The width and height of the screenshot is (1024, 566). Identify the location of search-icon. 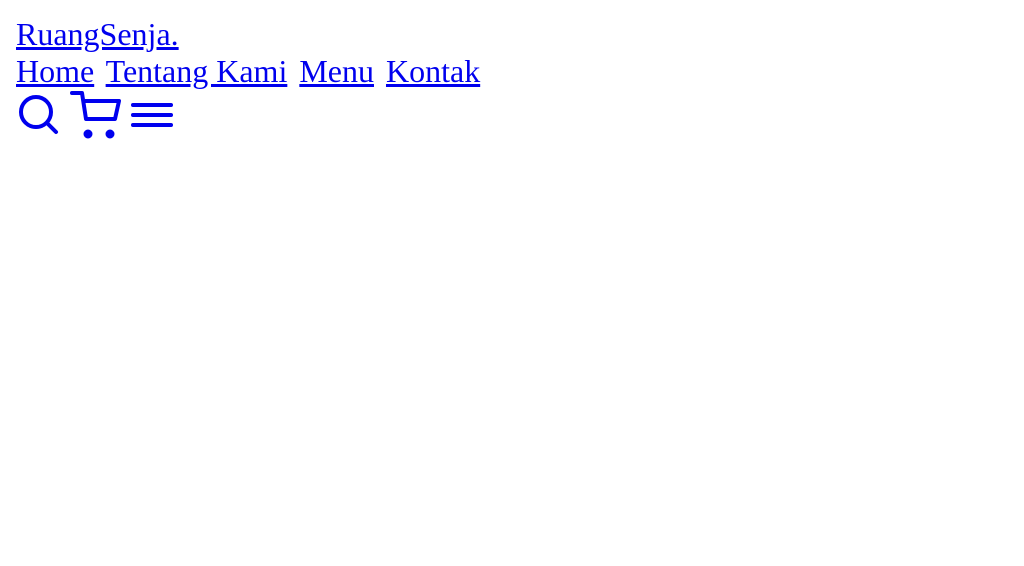
(38, 114).